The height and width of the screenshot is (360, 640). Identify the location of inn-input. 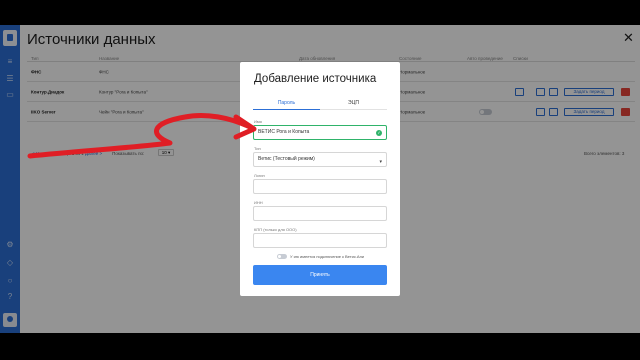
(320, 213).